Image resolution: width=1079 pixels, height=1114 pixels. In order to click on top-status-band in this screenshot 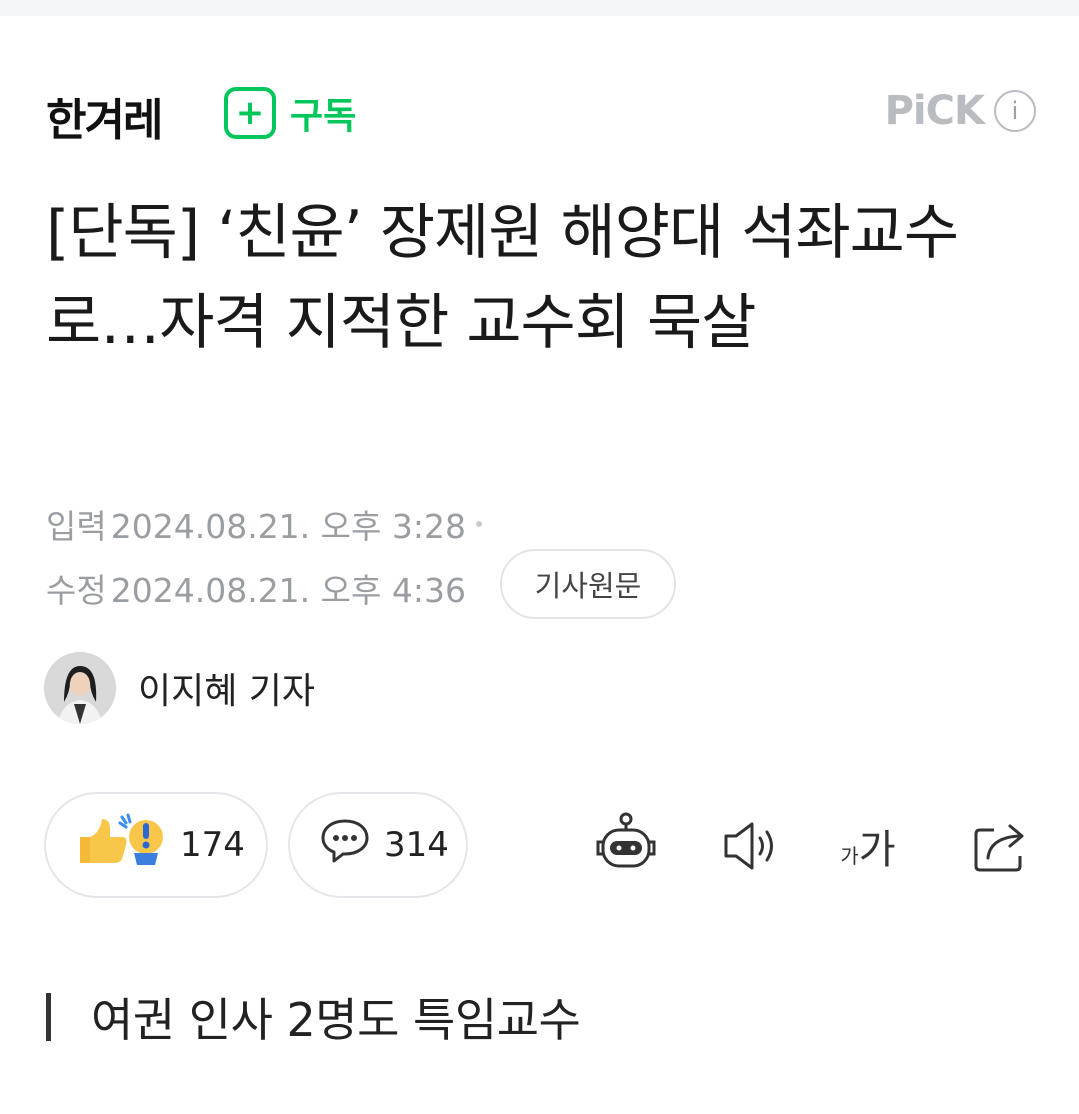, I will do `click(539, 8)`.